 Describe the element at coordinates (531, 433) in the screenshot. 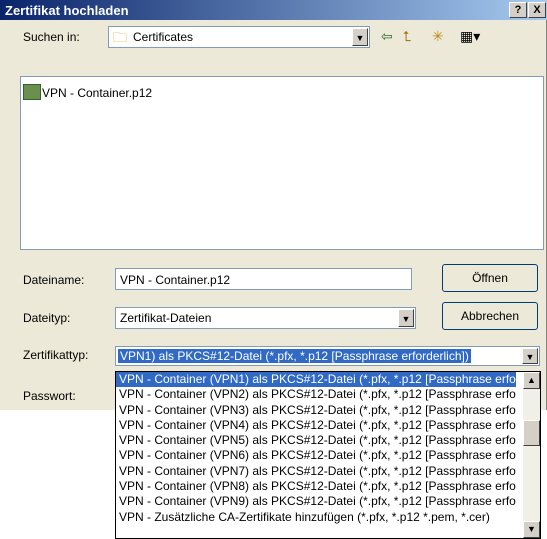

I see `scroll-thumb` at that location.